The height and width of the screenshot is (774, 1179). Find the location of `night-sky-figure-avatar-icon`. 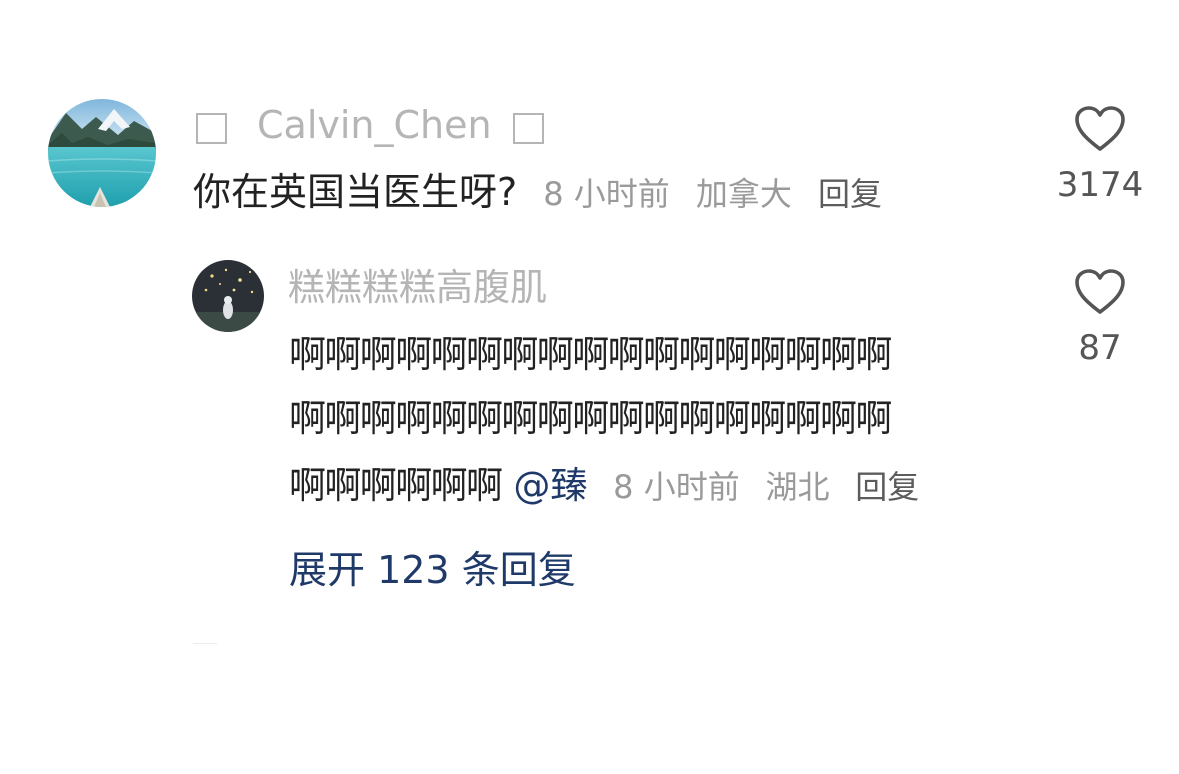

night-sky-figure-avatar-icon is located at coordinates (228, 296).